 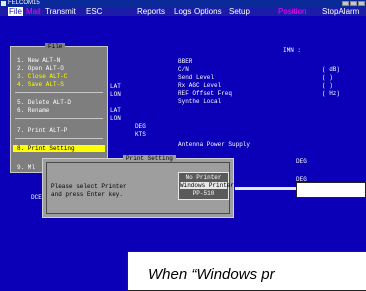 I want to click on cn-unit: ( dB), so click(x=331, y=69).